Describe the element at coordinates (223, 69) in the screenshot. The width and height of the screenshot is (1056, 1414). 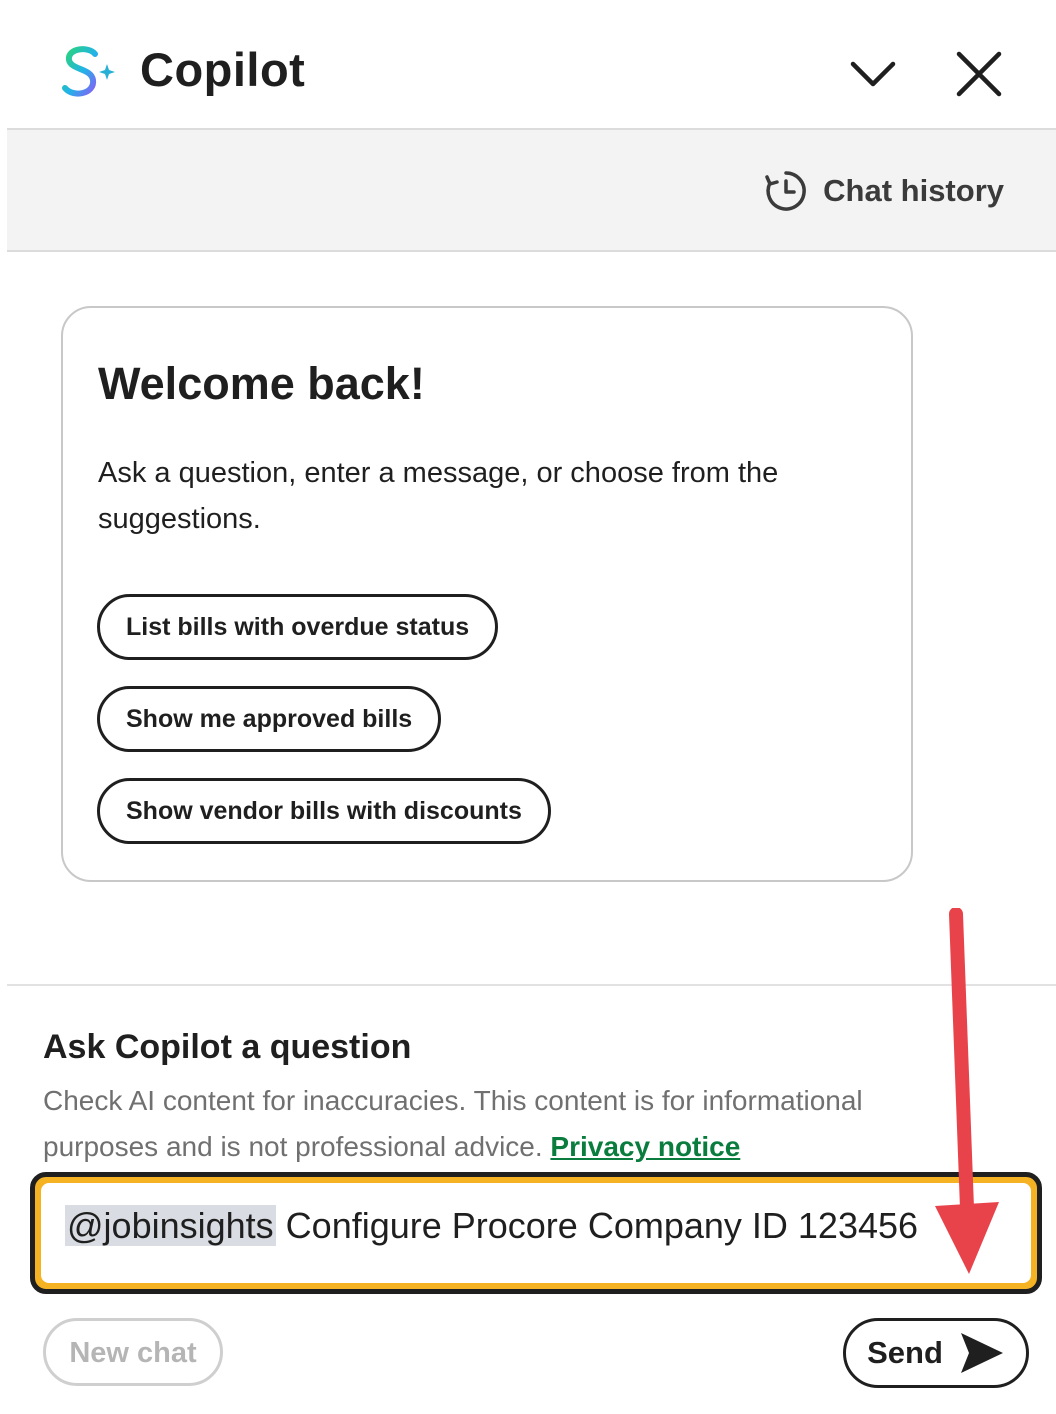
I see `panel-title: Copilot` at that location.